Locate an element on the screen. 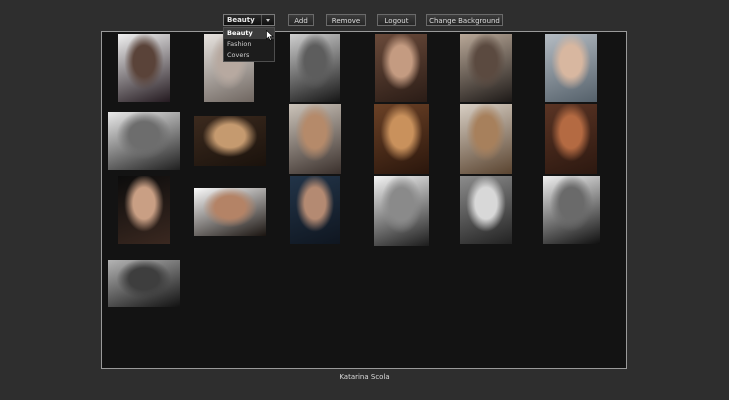 This screenshot has height=400, width=729. change-background-button: Change Background is located at coordinates (464, 20).